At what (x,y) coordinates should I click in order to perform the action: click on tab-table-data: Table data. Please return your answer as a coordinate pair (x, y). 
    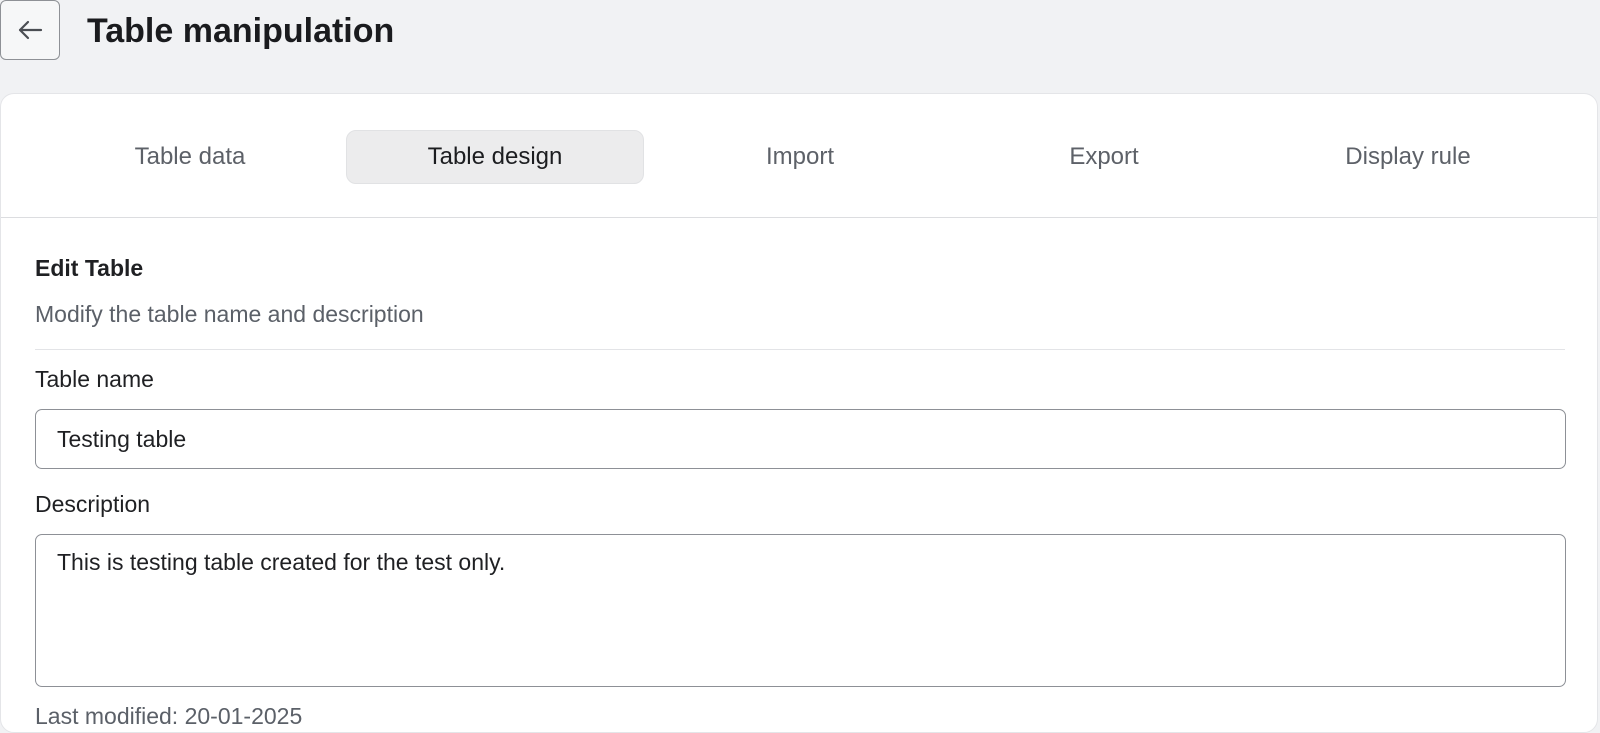
    Looking at the image, I should click on (190, 157).